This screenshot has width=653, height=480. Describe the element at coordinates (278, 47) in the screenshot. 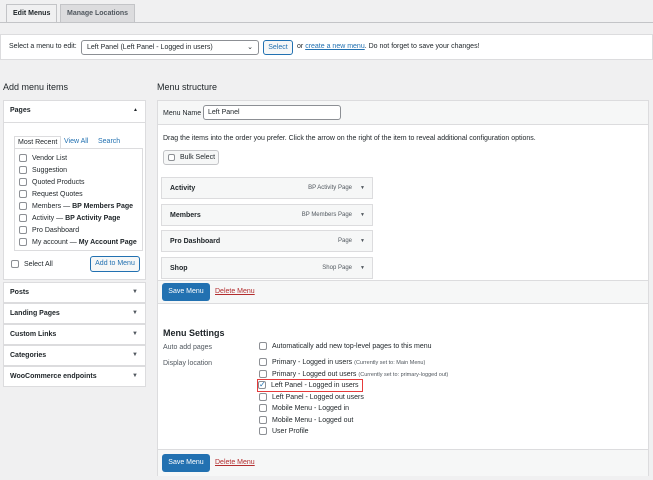

I see `select-button: Select` at that location.